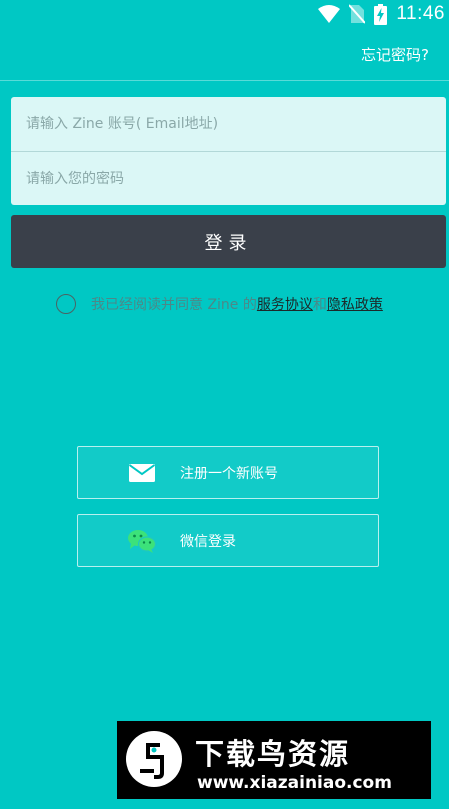  Describe the element at coordinates (273, 754) in the screenshot. I see `watermark-title: 下载鸟资源` at that location.